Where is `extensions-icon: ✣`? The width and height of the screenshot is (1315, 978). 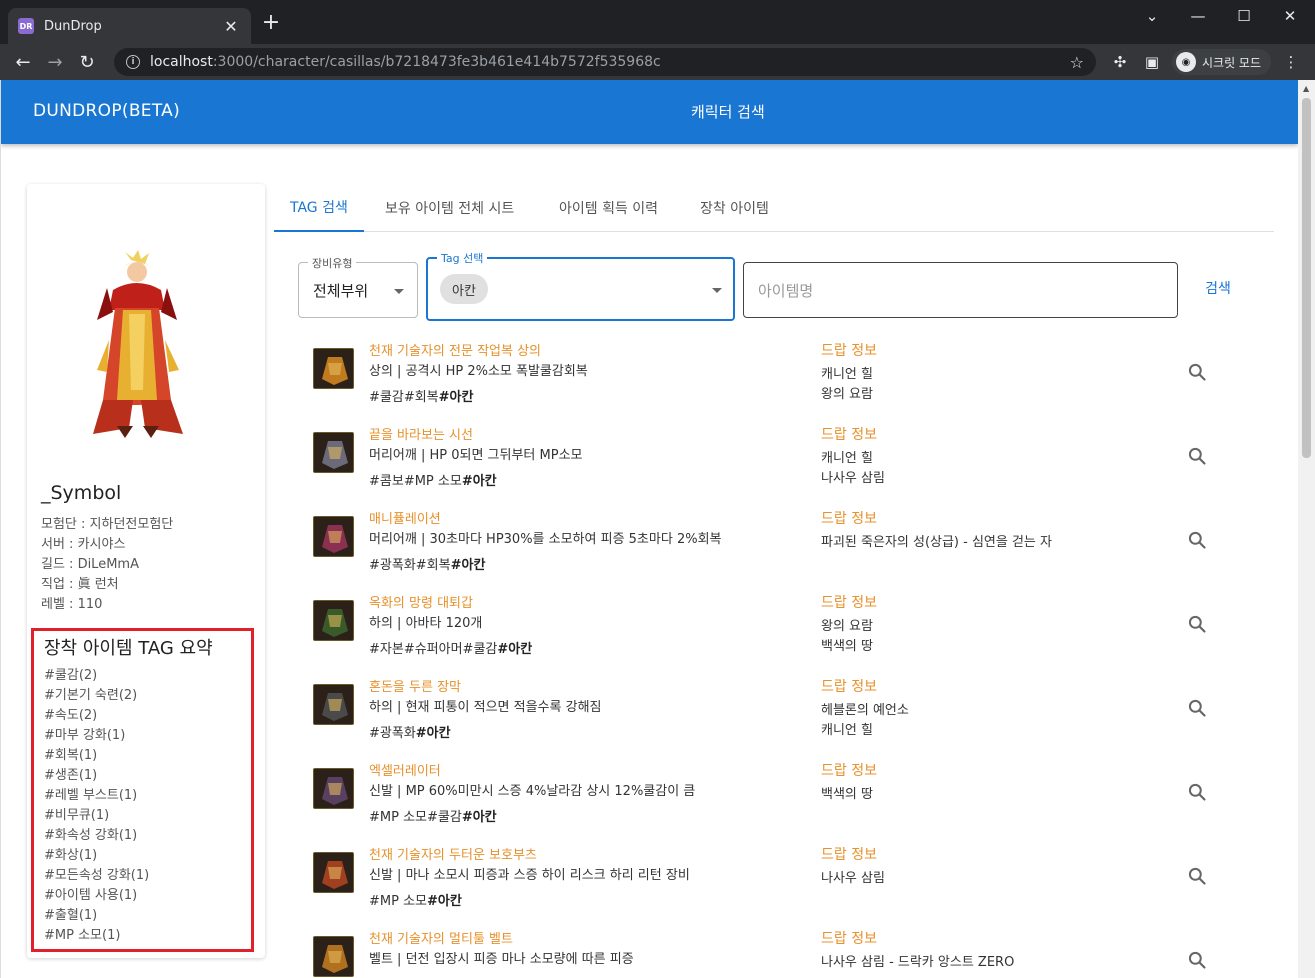 extensions-icon: ✣ is located at coordinates (1120, 62).